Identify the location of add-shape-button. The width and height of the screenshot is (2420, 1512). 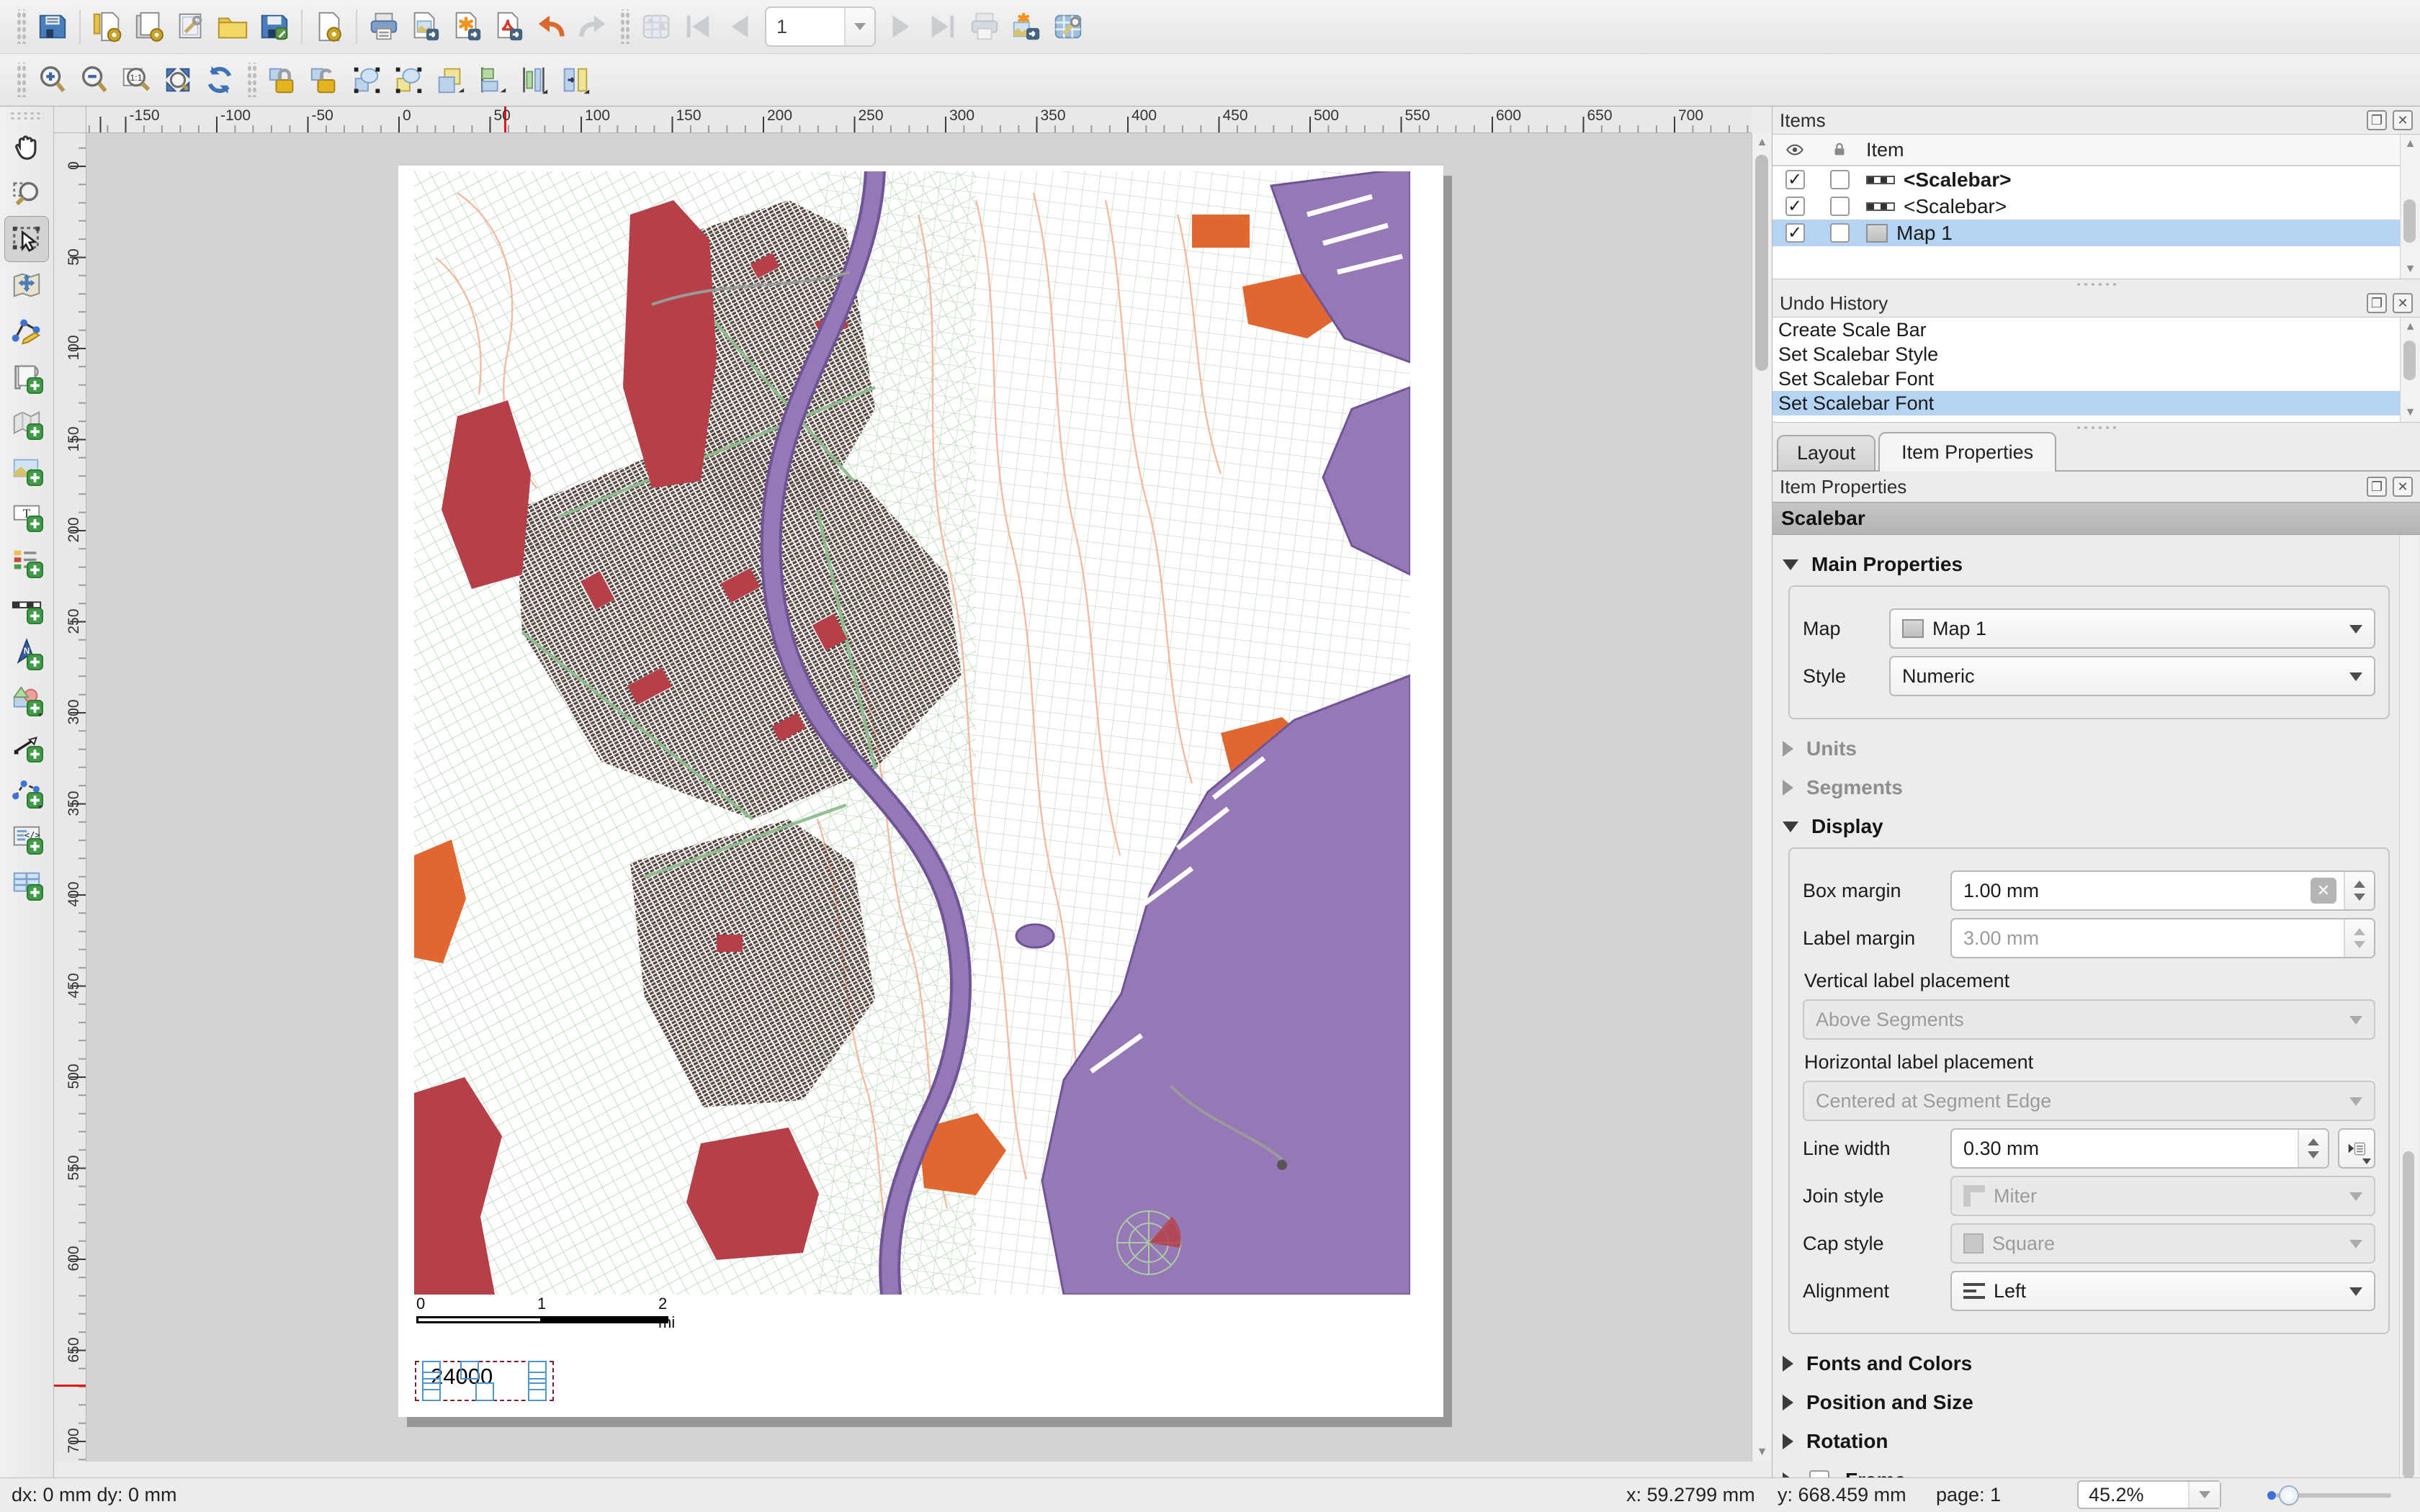
(27, 700).